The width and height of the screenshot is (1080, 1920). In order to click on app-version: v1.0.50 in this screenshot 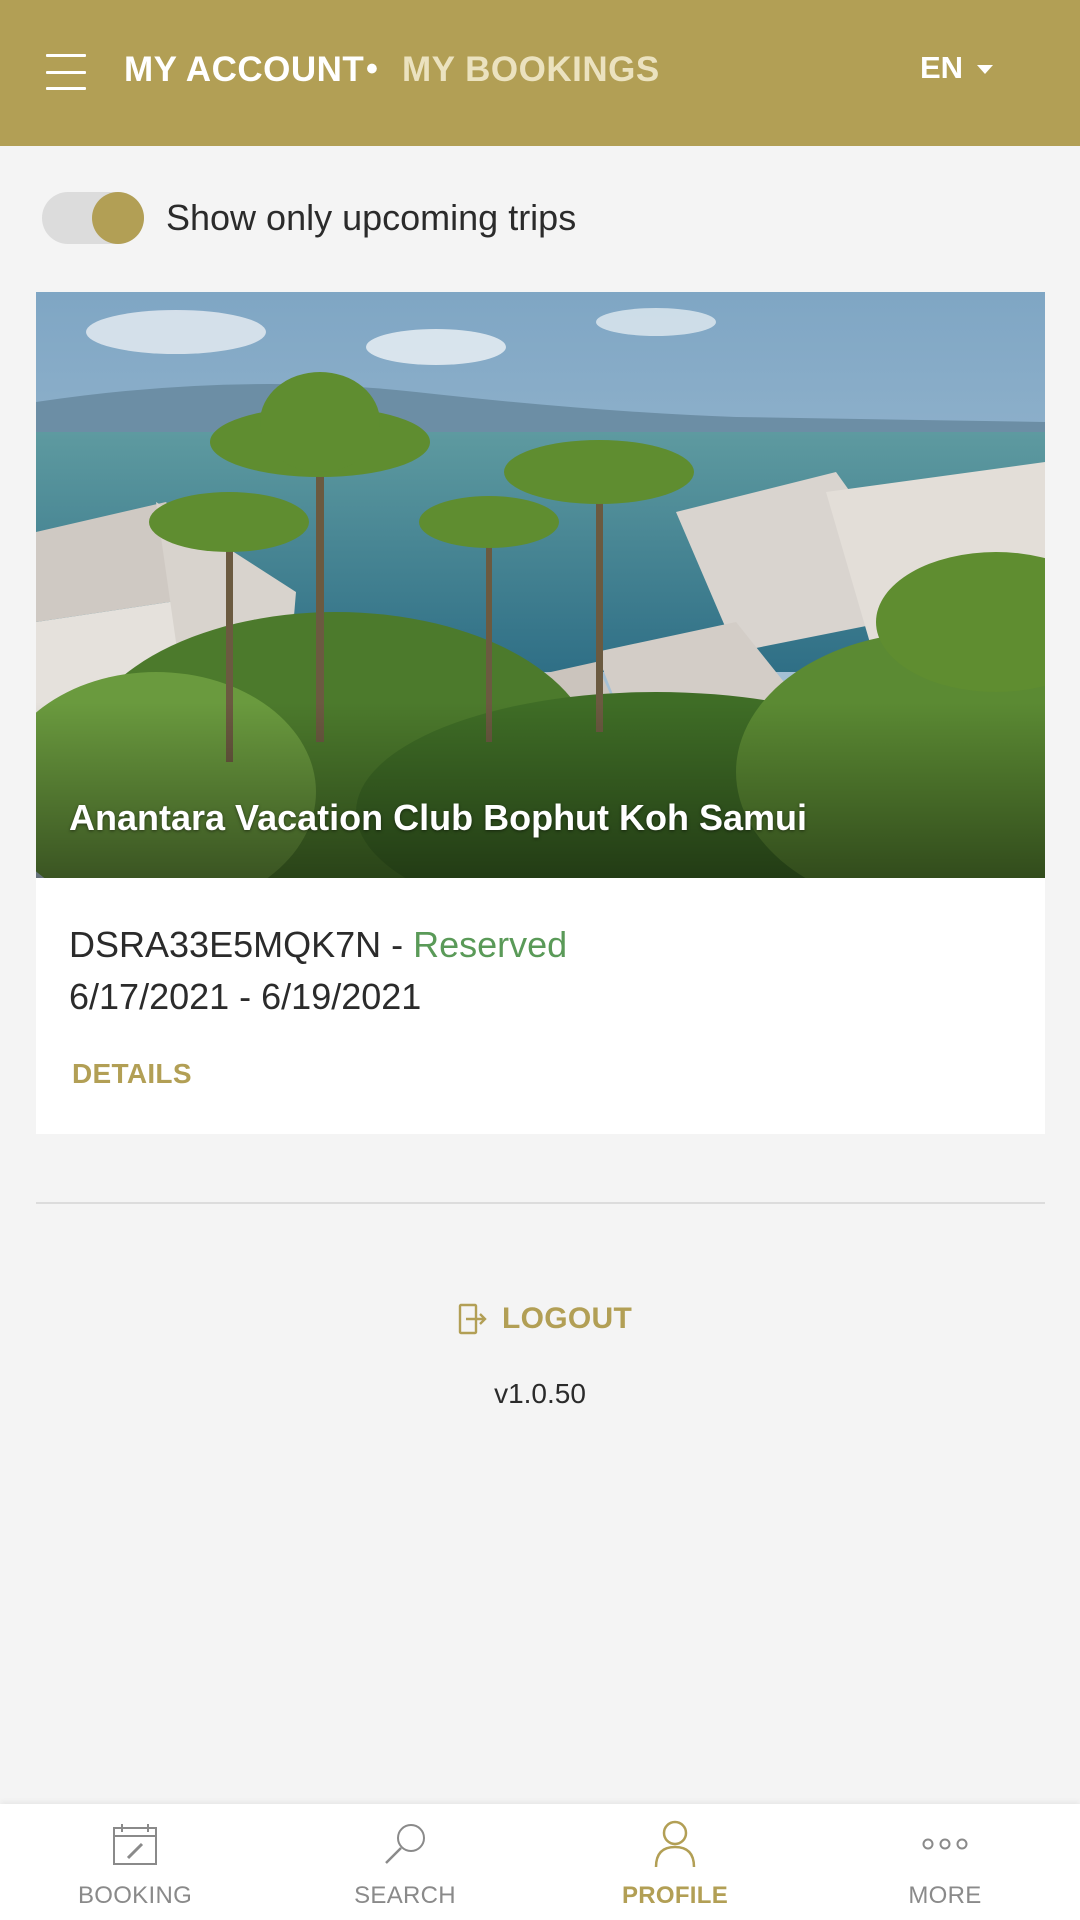, I will do `click(540, 1393)`.